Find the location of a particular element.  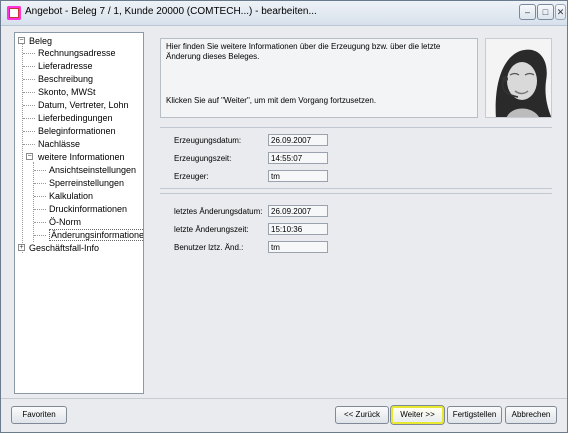

tree-item-beleginformationen: Beleginformationen is located at coordinates (77, 131).